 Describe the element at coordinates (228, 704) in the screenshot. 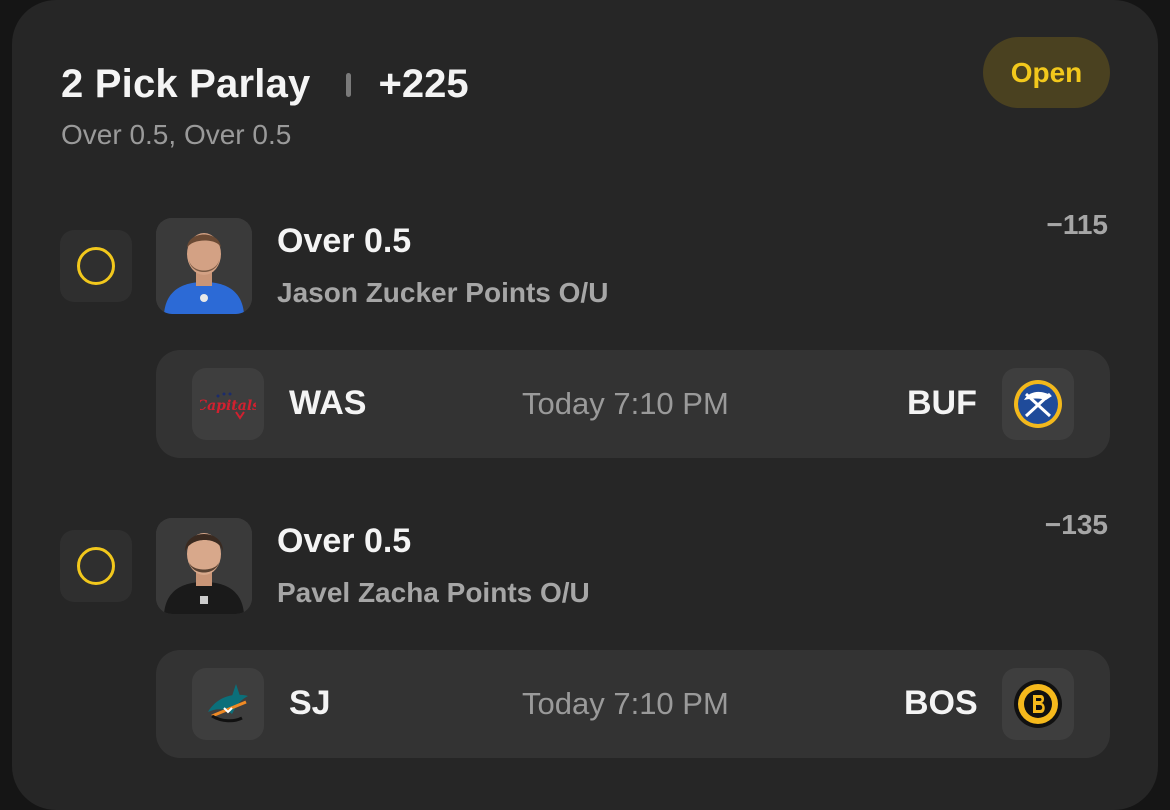

I see `sharks-logo-icon` at that location.